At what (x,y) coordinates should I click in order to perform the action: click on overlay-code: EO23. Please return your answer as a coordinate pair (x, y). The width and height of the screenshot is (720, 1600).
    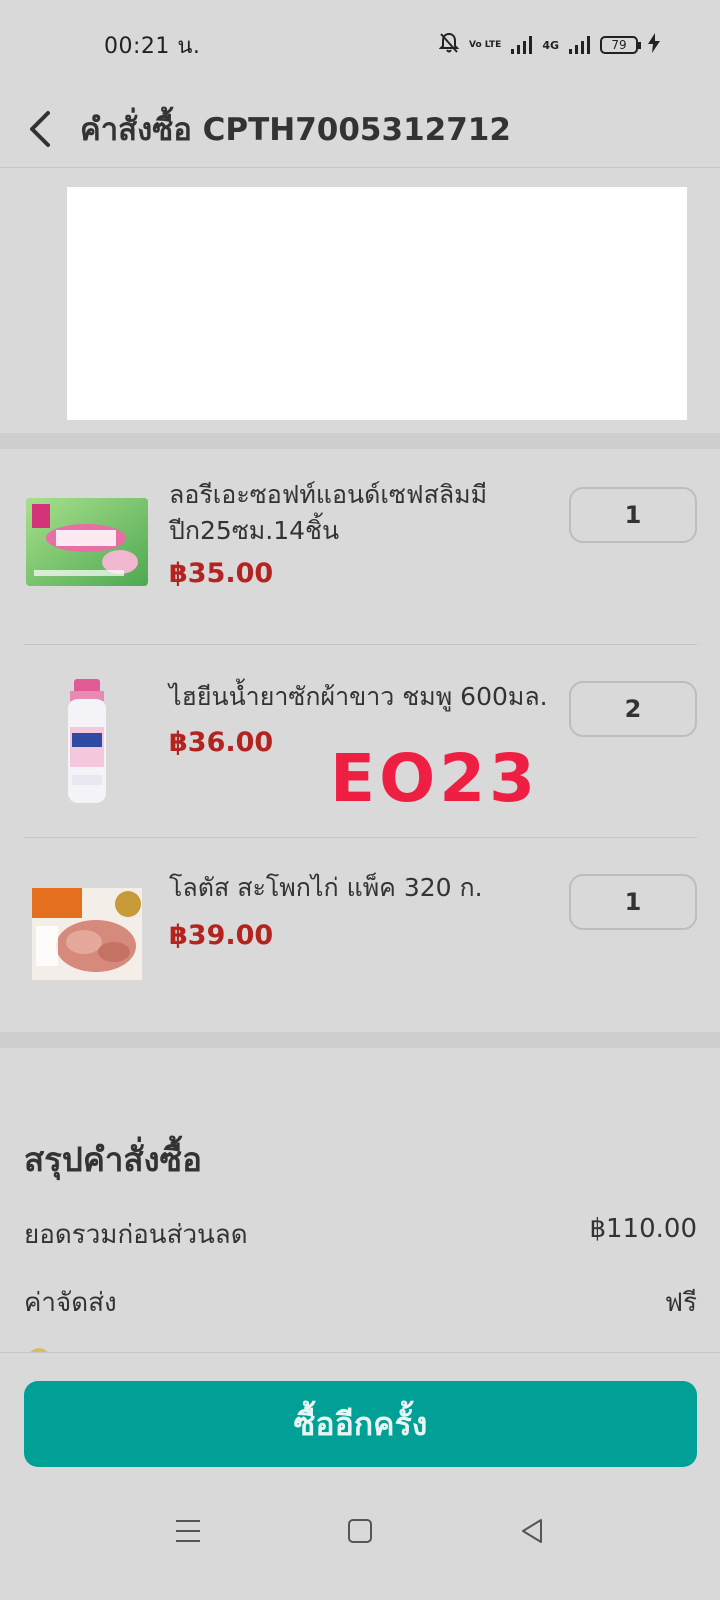
    Looking at the image, I should click on (435, 778).